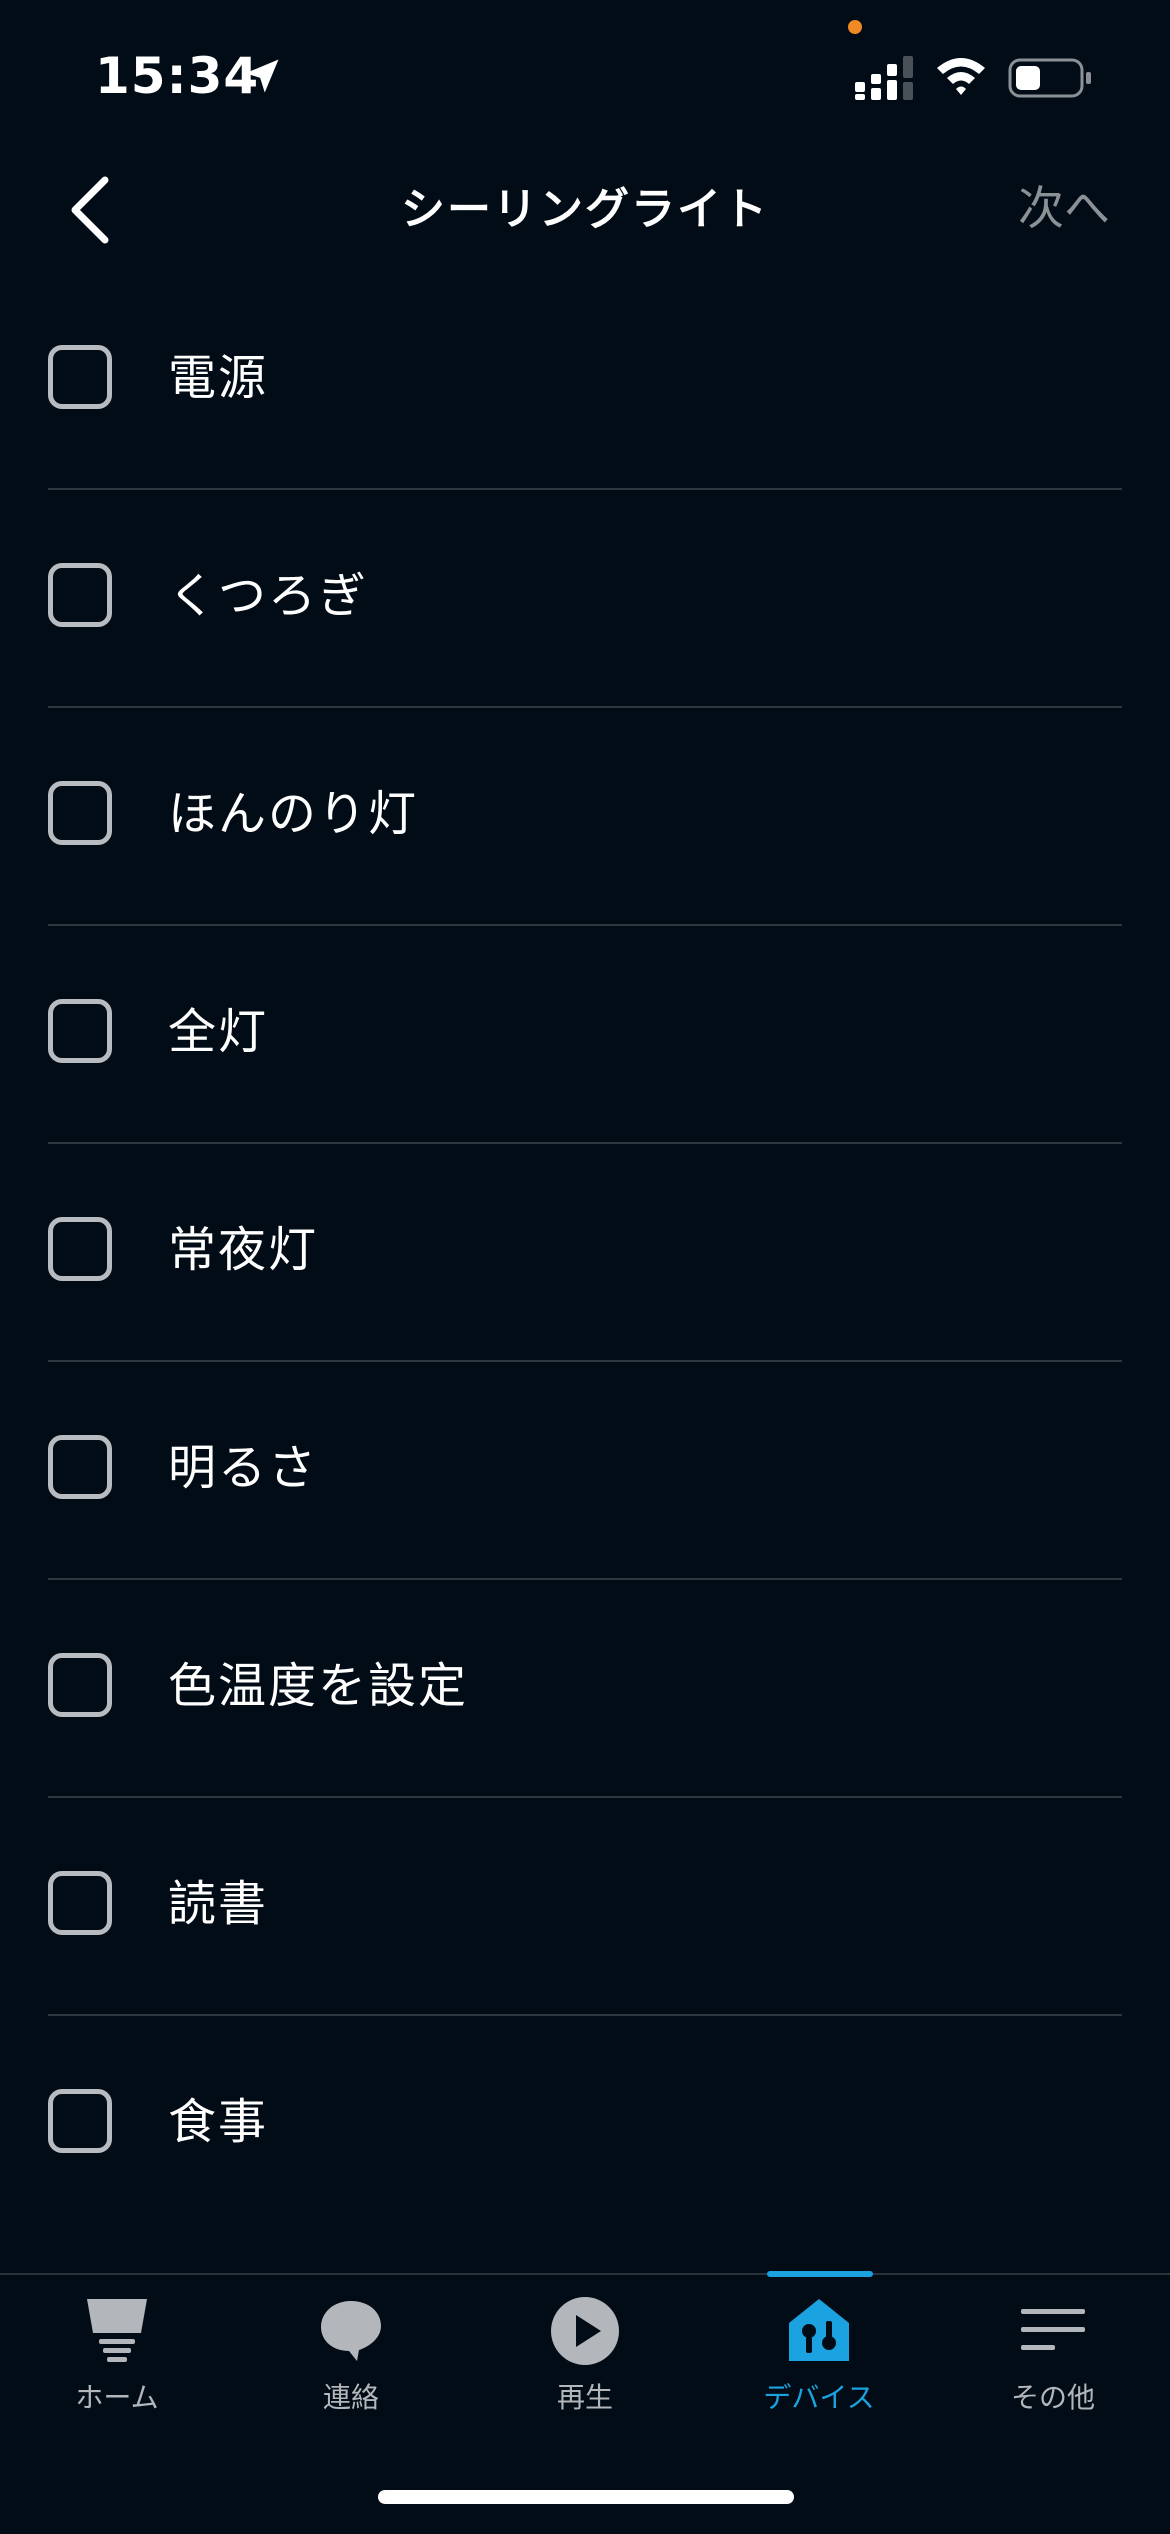 The width and height of the screenshot is (1170, 2534). What do you see at coordinates (262, 76) in the screenshot?
I see `location-arrow-icon` at bounding box center [262, 76].